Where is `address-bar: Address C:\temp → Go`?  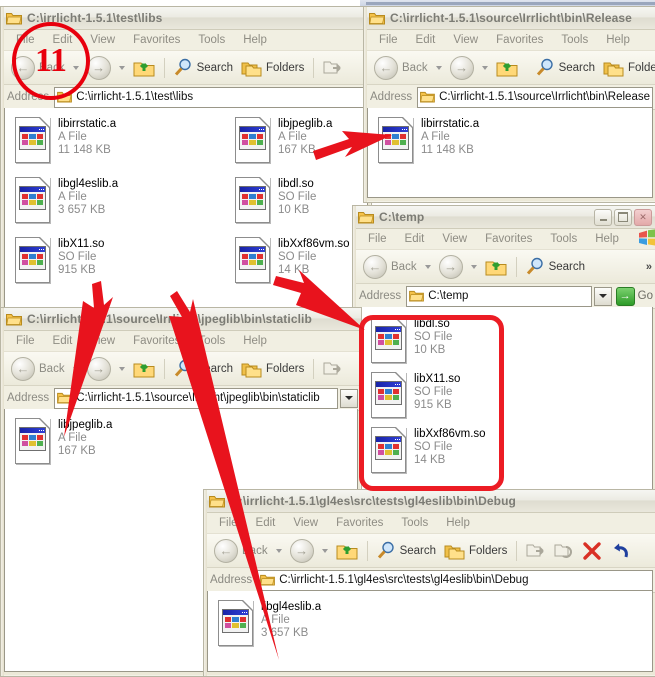 address-bar: Address C:\temp → Go is located at coordinates (504, 296).